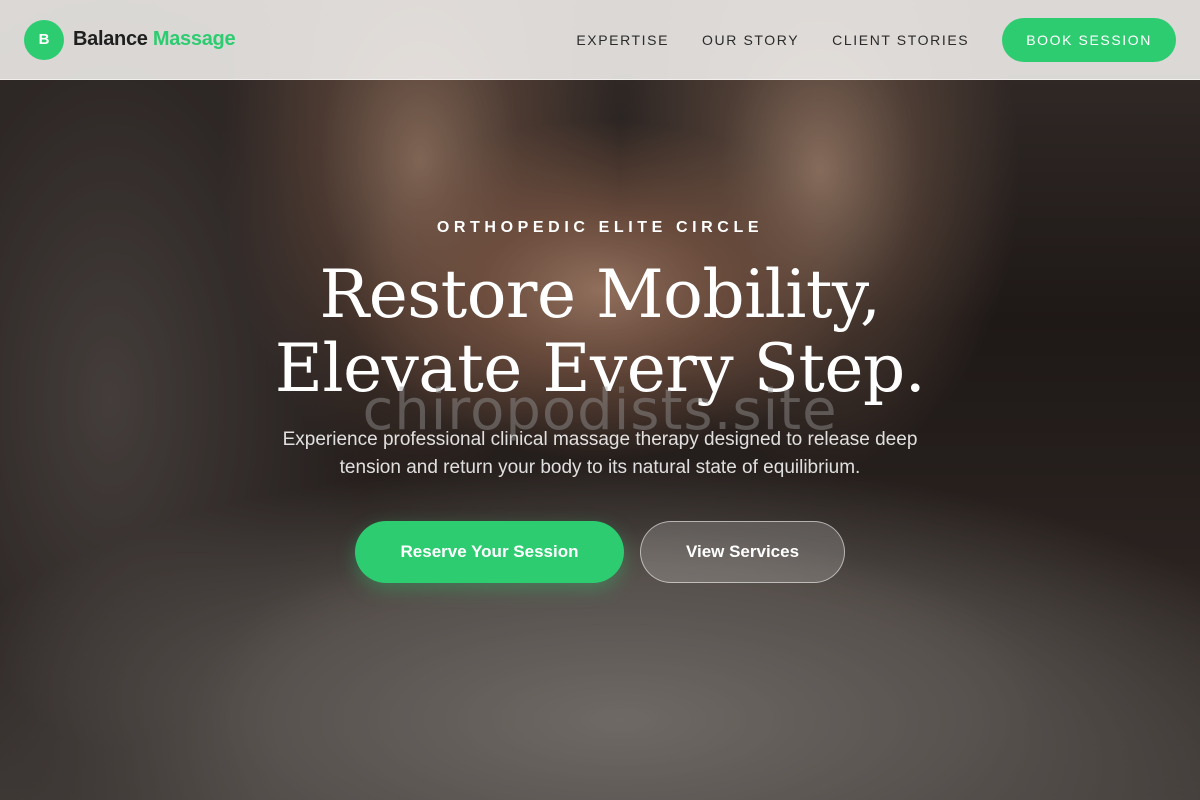  I want to click on brand-name: Balance Massage, so click(154, 39).